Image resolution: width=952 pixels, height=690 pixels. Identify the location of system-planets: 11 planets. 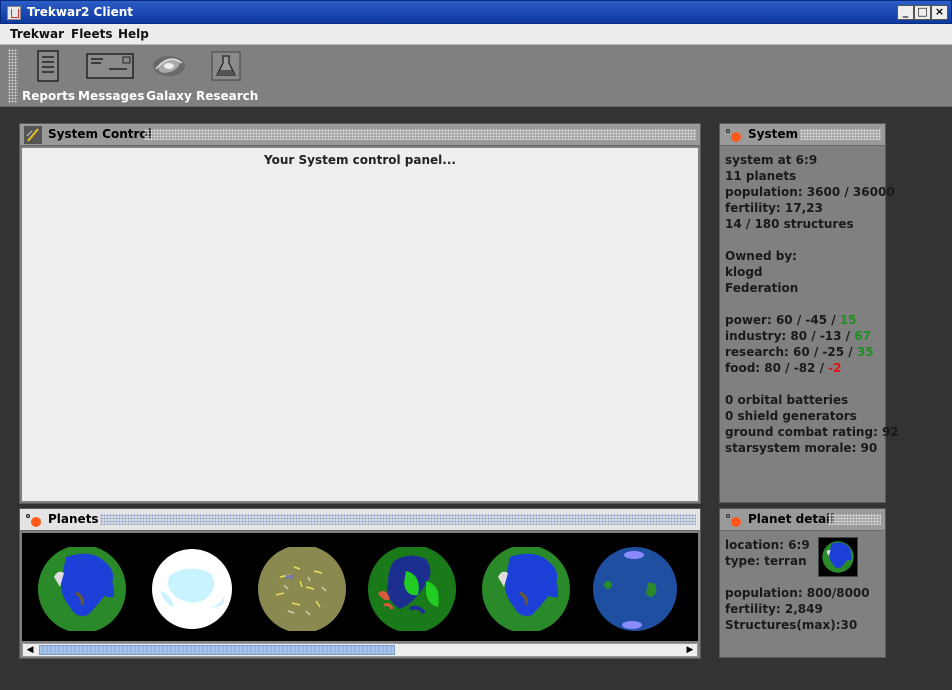
(761, 176).